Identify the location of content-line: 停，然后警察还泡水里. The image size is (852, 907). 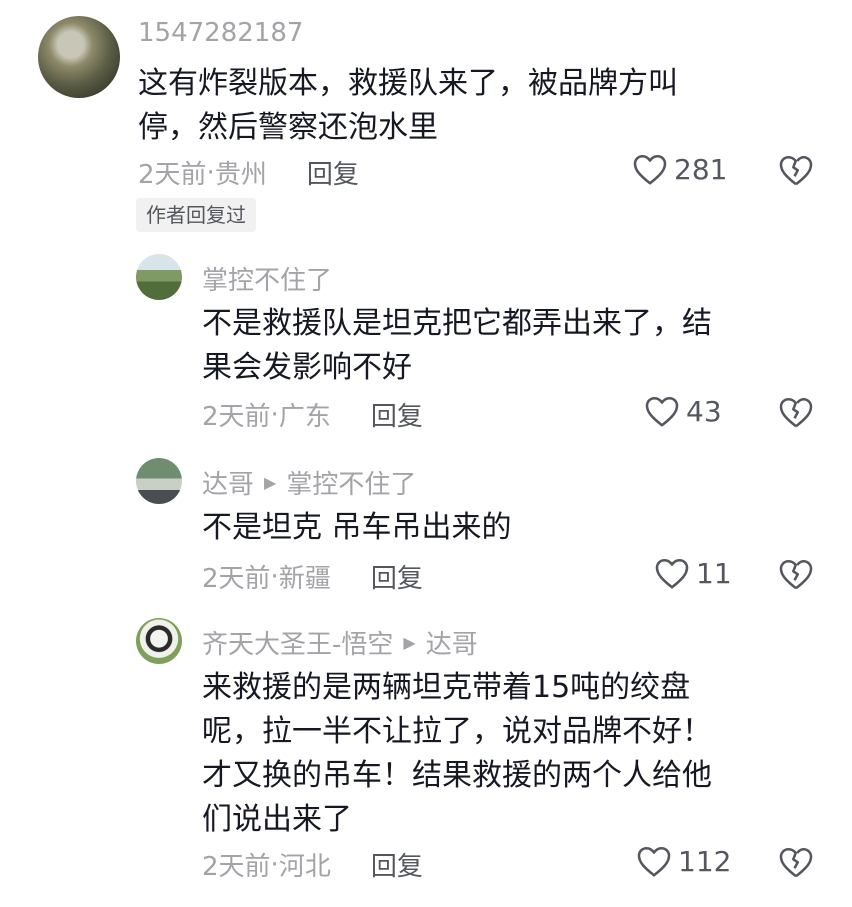
(288, 127).